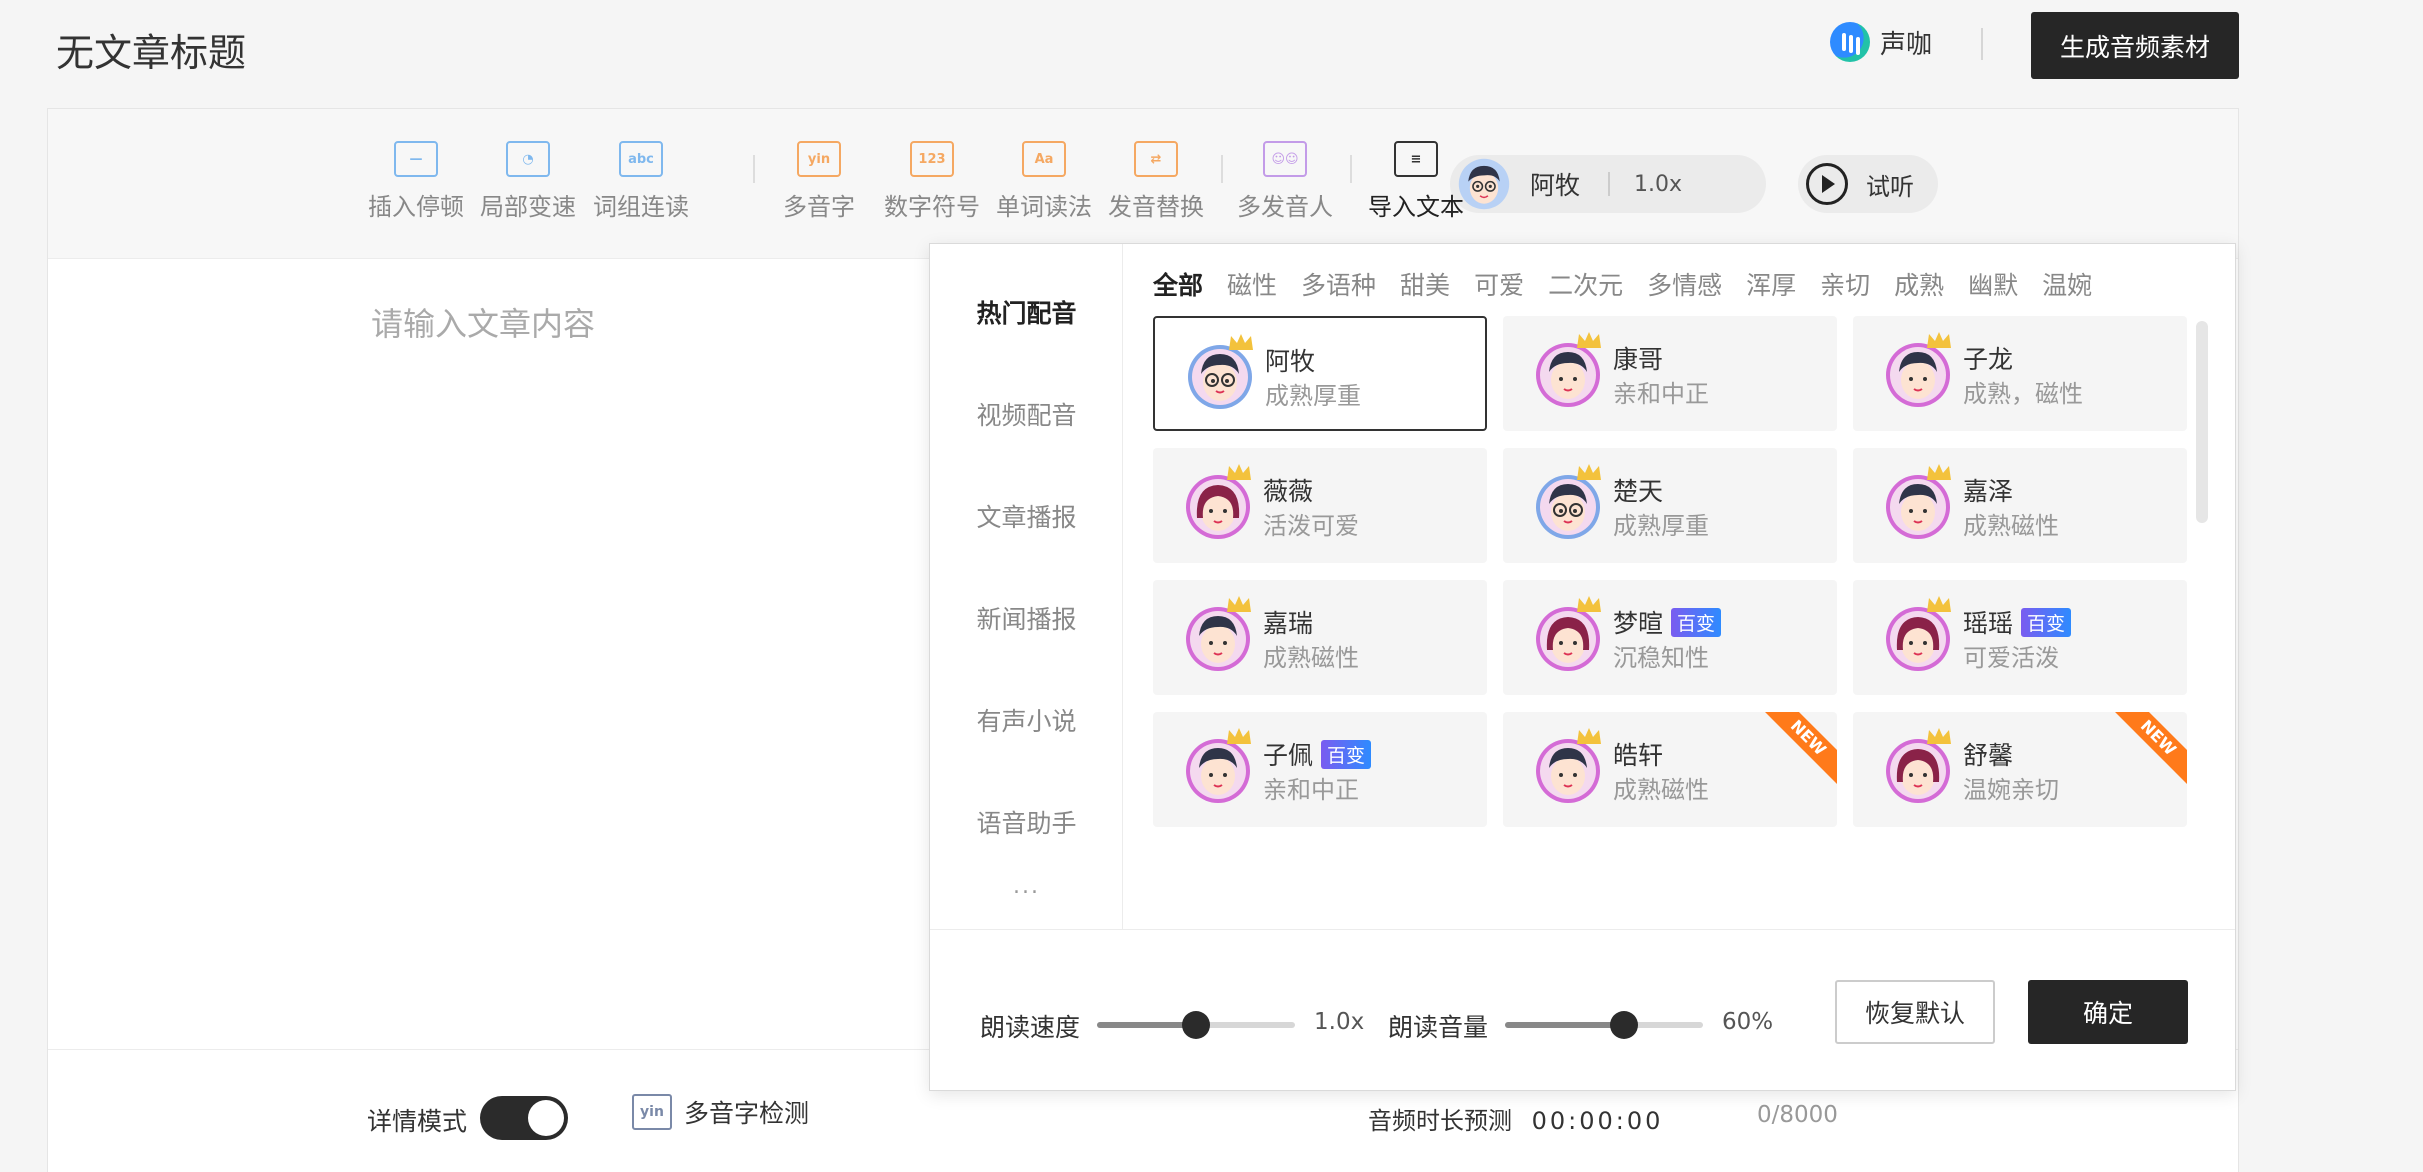 This screenshot has height=1172, width=2423. Describe the element at coordinates (1604, 1025) in the screenshot. I see `volume-slider` at that location.